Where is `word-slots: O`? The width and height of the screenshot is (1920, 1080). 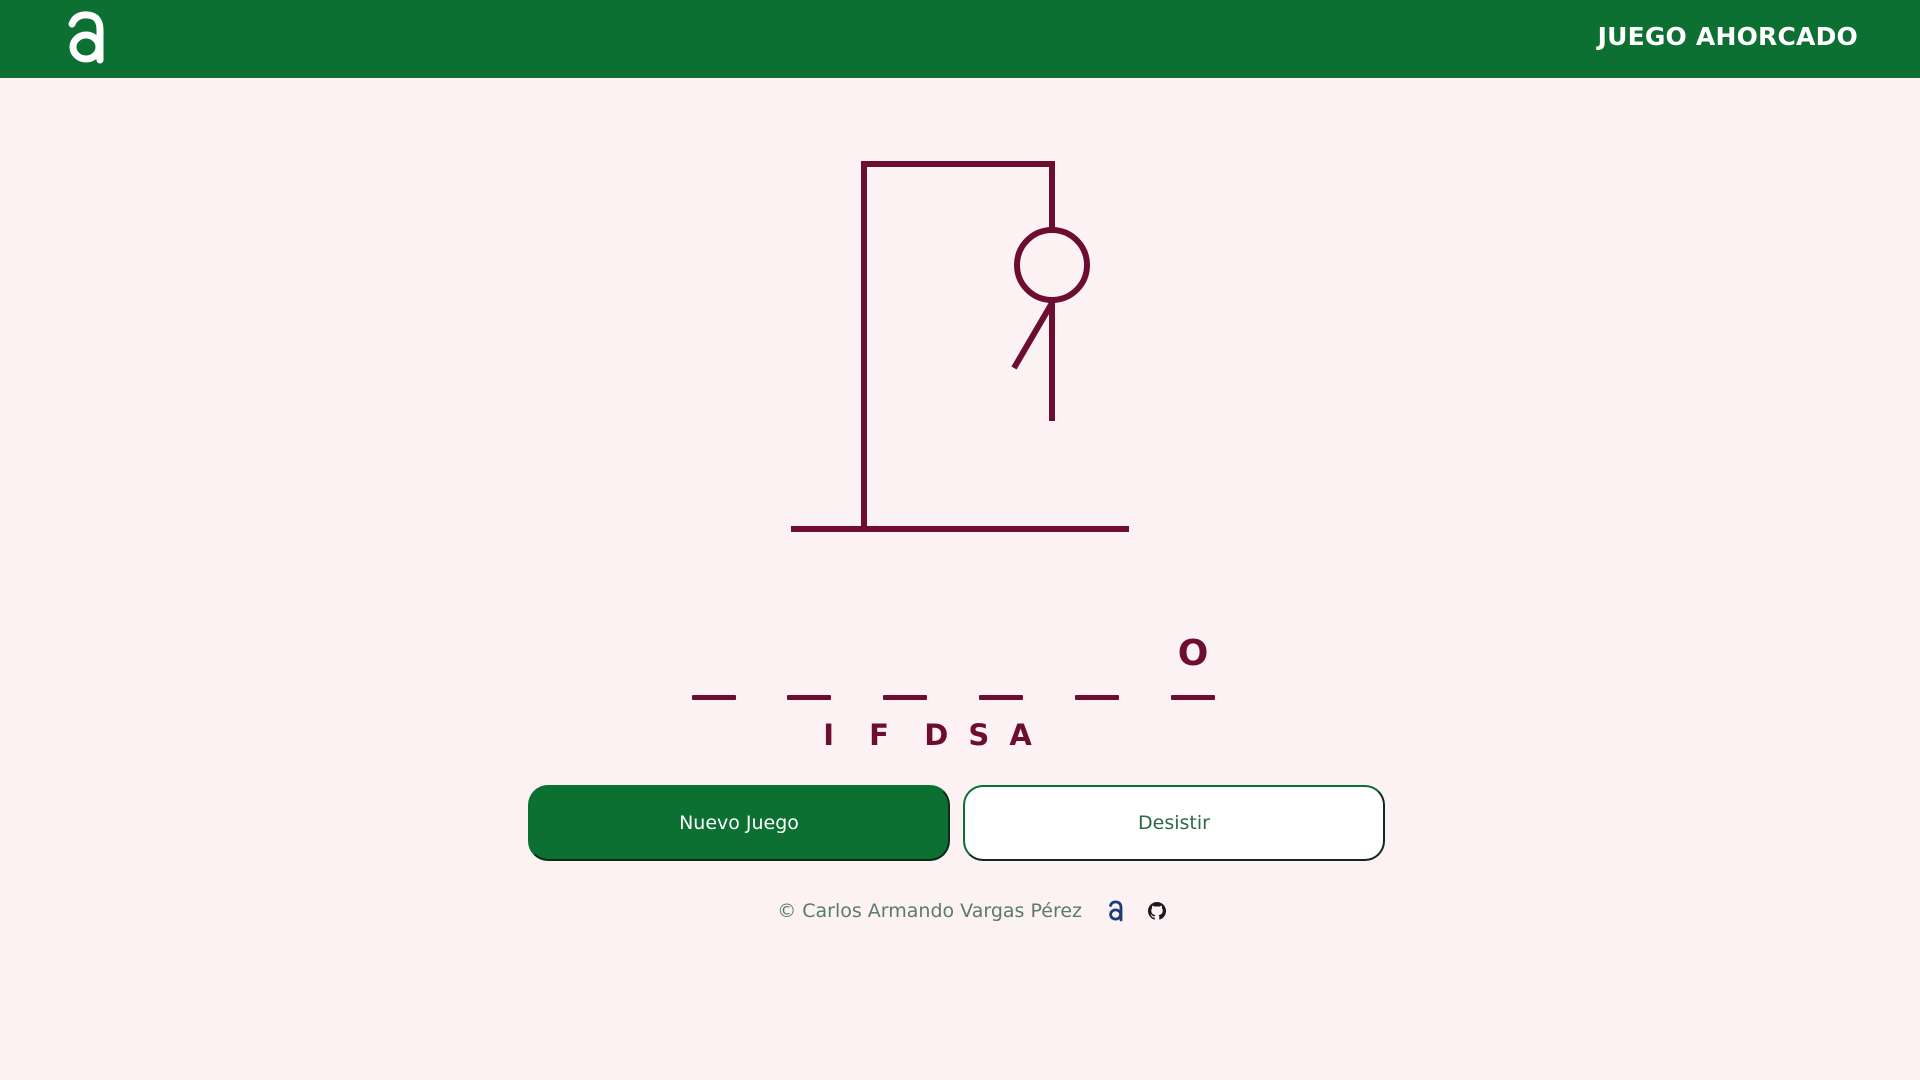 word-slots: O is located at coordinates (962, 667).